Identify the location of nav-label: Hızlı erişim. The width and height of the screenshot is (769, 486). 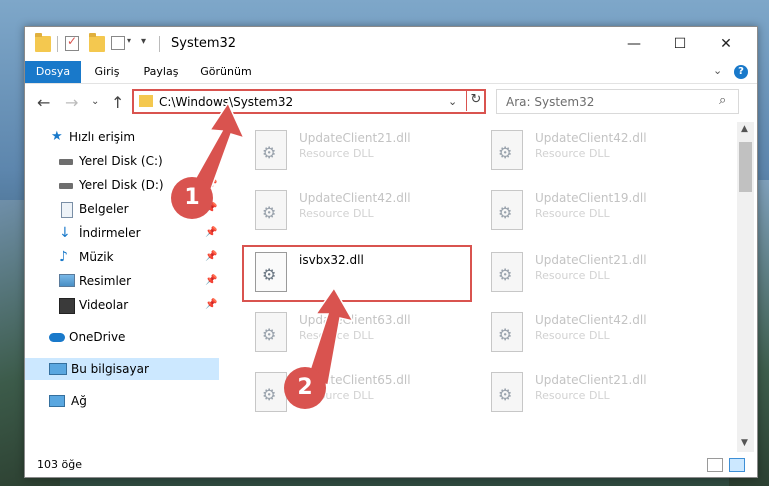
(102, 137).